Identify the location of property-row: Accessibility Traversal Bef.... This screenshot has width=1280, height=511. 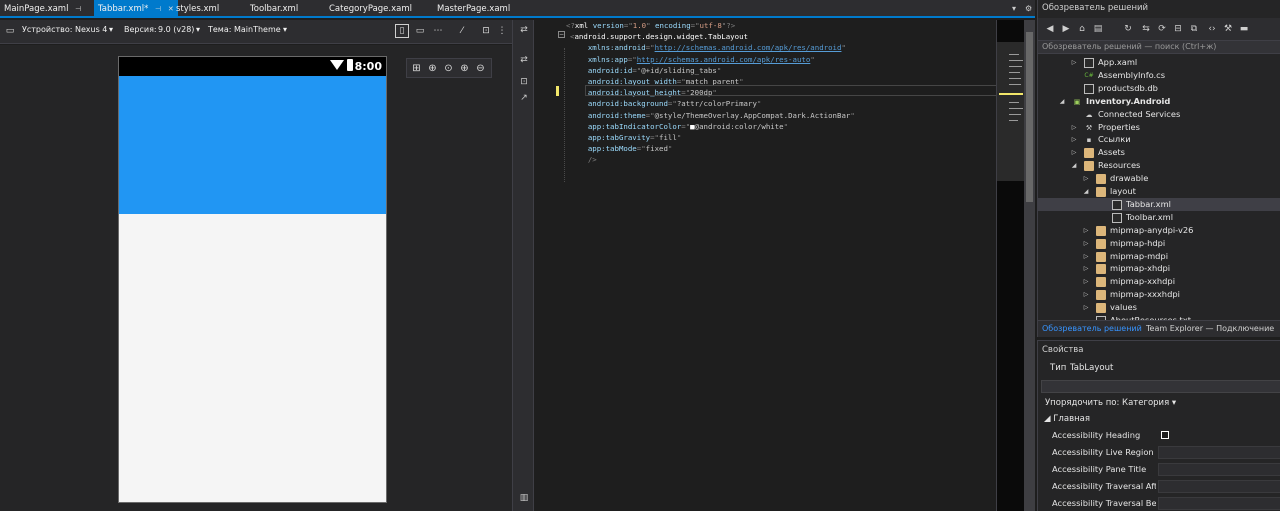
(1159, 503).